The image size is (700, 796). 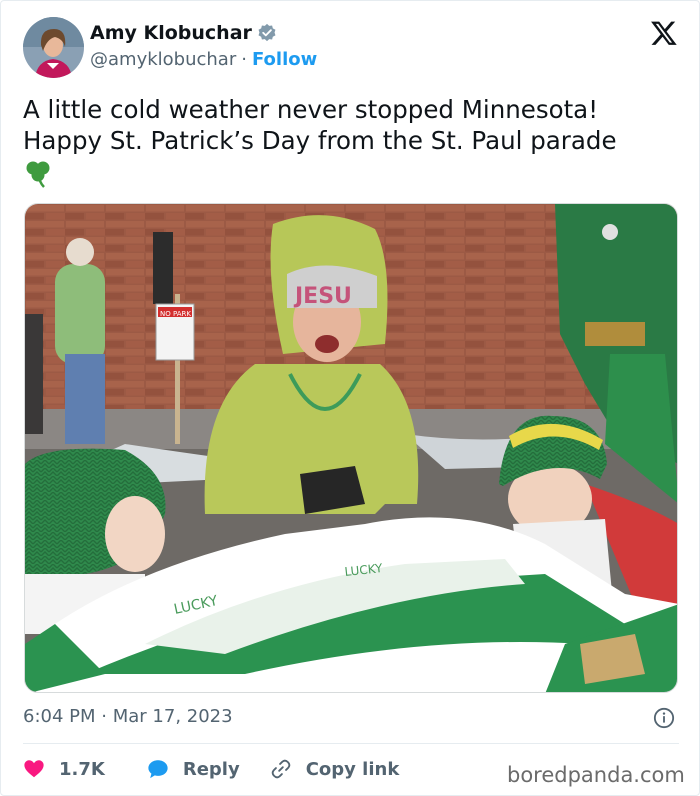 I want to click on hat-text: JESU, so click(x=322, y=296).